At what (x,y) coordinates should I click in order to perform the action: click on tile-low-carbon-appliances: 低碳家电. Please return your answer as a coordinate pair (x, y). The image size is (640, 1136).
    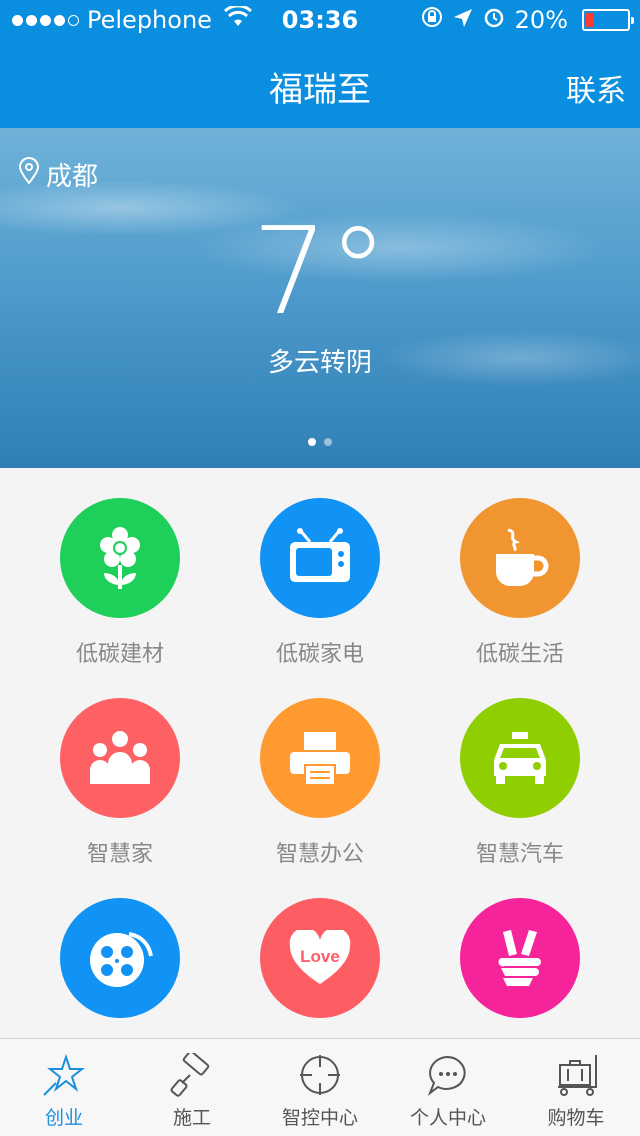
    Looking at the image, I should click on (320, 598).